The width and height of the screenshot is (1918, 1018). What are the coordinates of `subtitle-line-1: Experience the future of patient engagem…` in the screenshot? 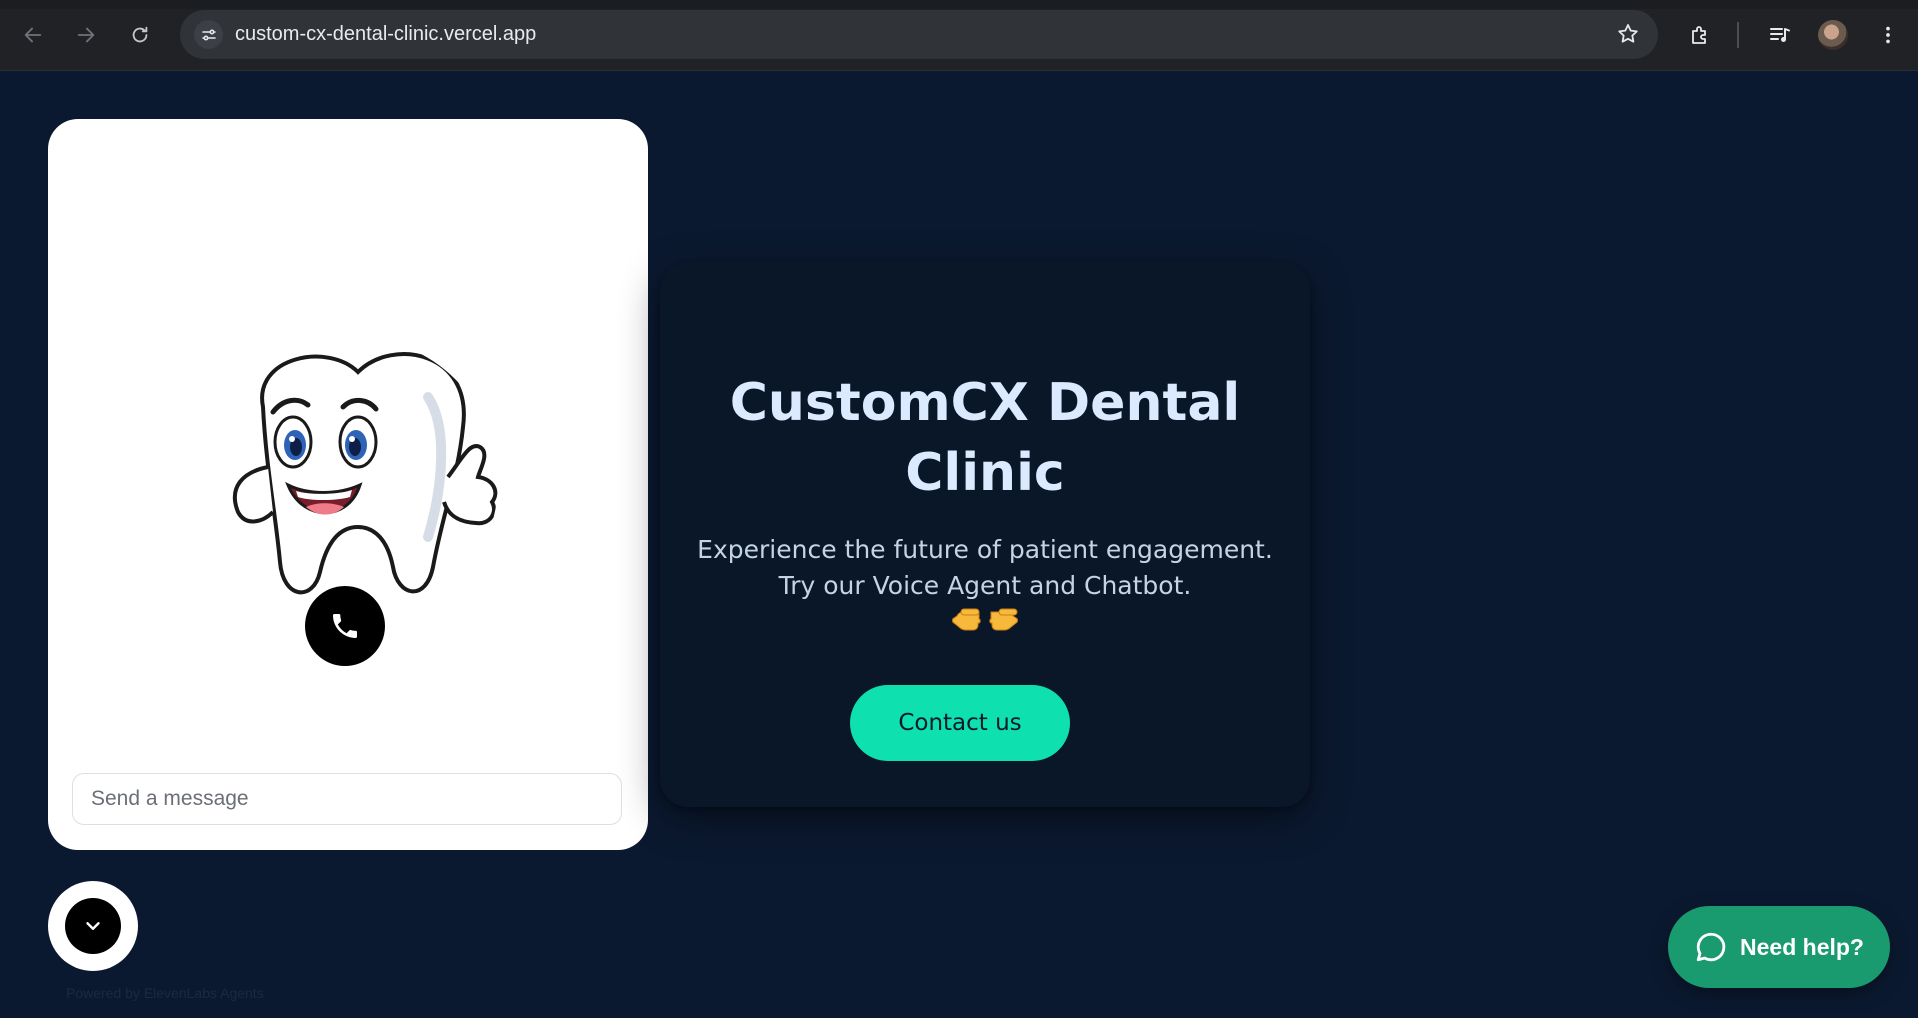 It's located at (985, 549).